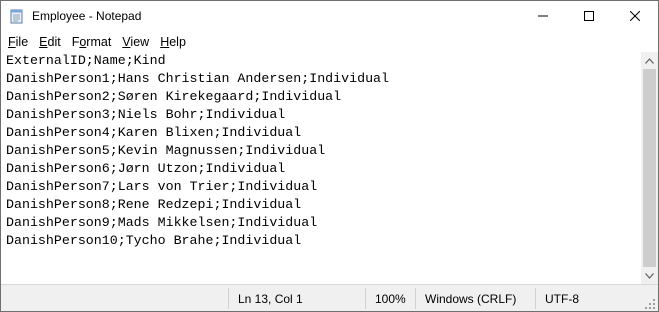 The width and height of the screenshot is (659, 312). What do you see at coordinates (329, 297) in the screenshot?
I see `status-bar: Ln 13, Col 1 100% Windows (CRLF) UTF-8` at bounding box center [329, 297].